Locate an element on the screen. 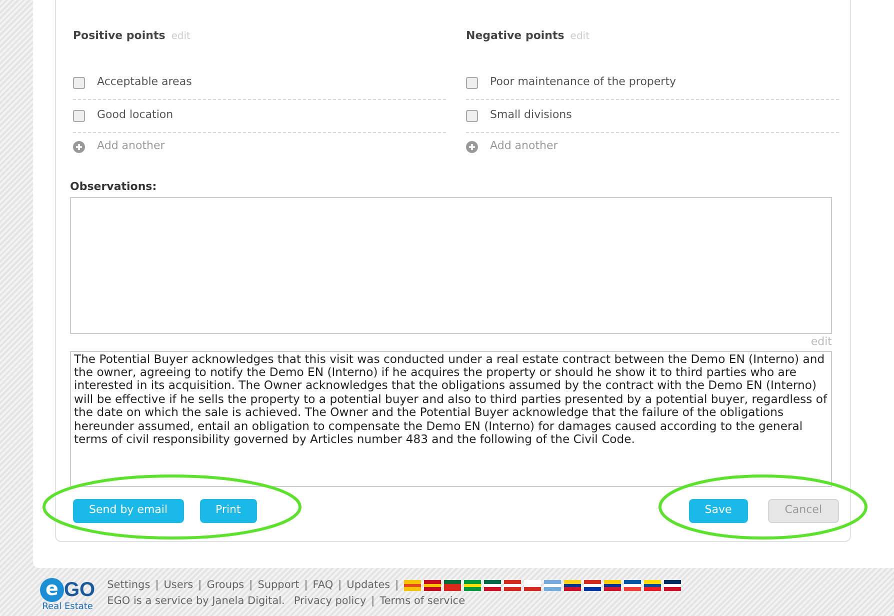 The image size is (894, 616). footer-link: Updates is located at coordinates (368, 586).